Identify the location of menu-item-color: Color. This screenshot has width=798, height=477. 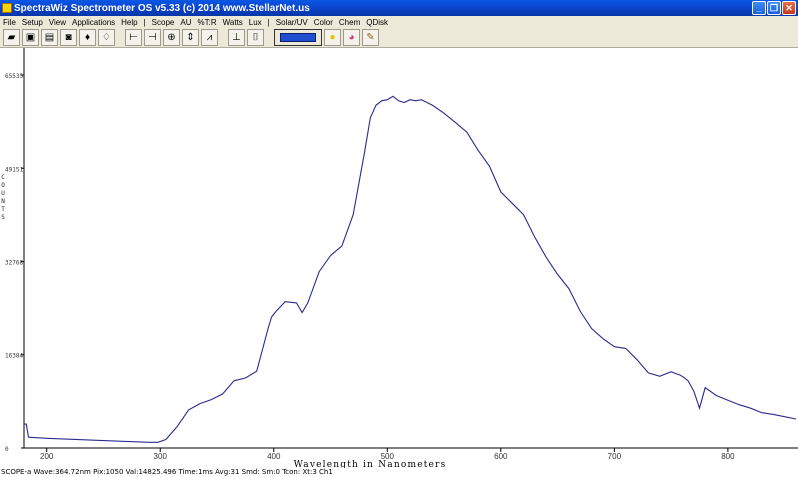
(323, 22).